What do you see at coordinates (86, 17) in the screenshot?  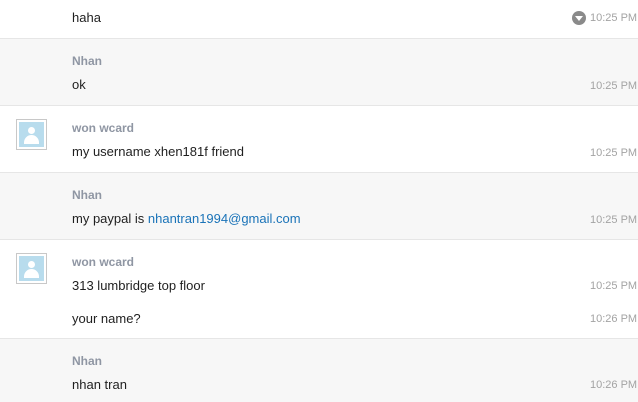 I see `message-text: haha` at bounding box center [86, 17].